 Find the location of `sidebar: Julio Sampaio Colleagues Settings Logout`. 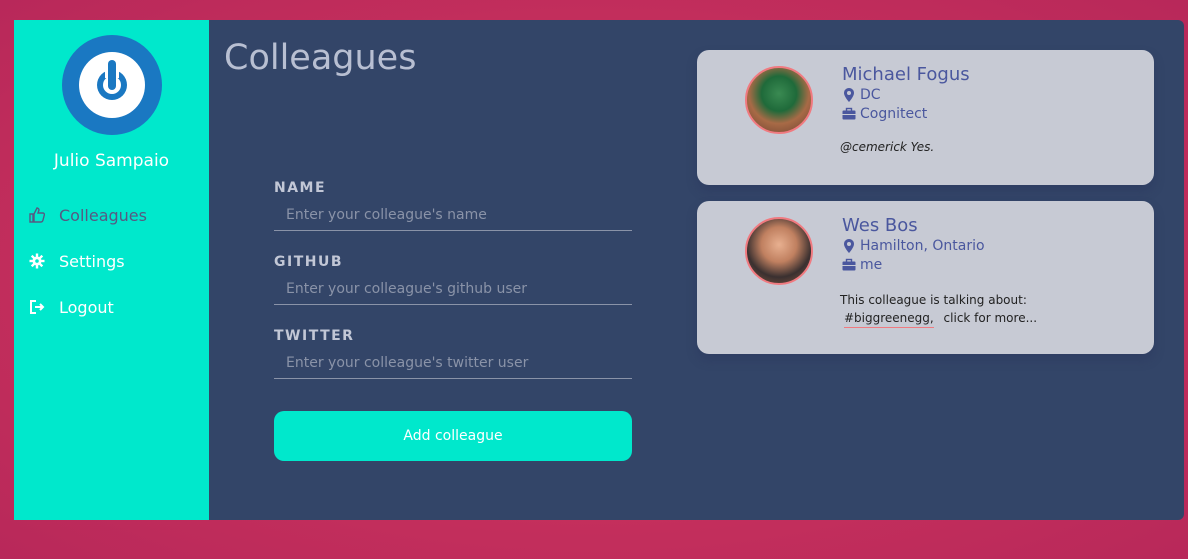

sidebar: Julio Sampaio Colleagues Settings Logout is located at coordinates (111, 270).